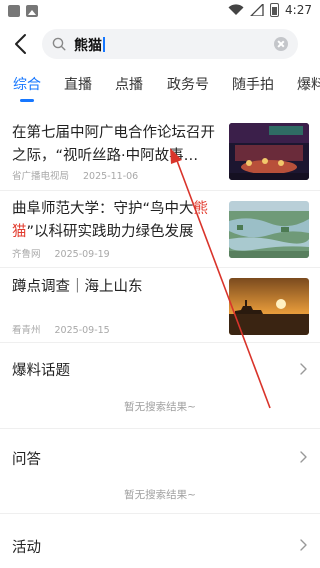  What do you see at coordinates (160, 305) in the screenshot?
I see `result-item: 蹲点调查｜海上山东 看青州 2025-09-15` at bounding box center [160, 305].